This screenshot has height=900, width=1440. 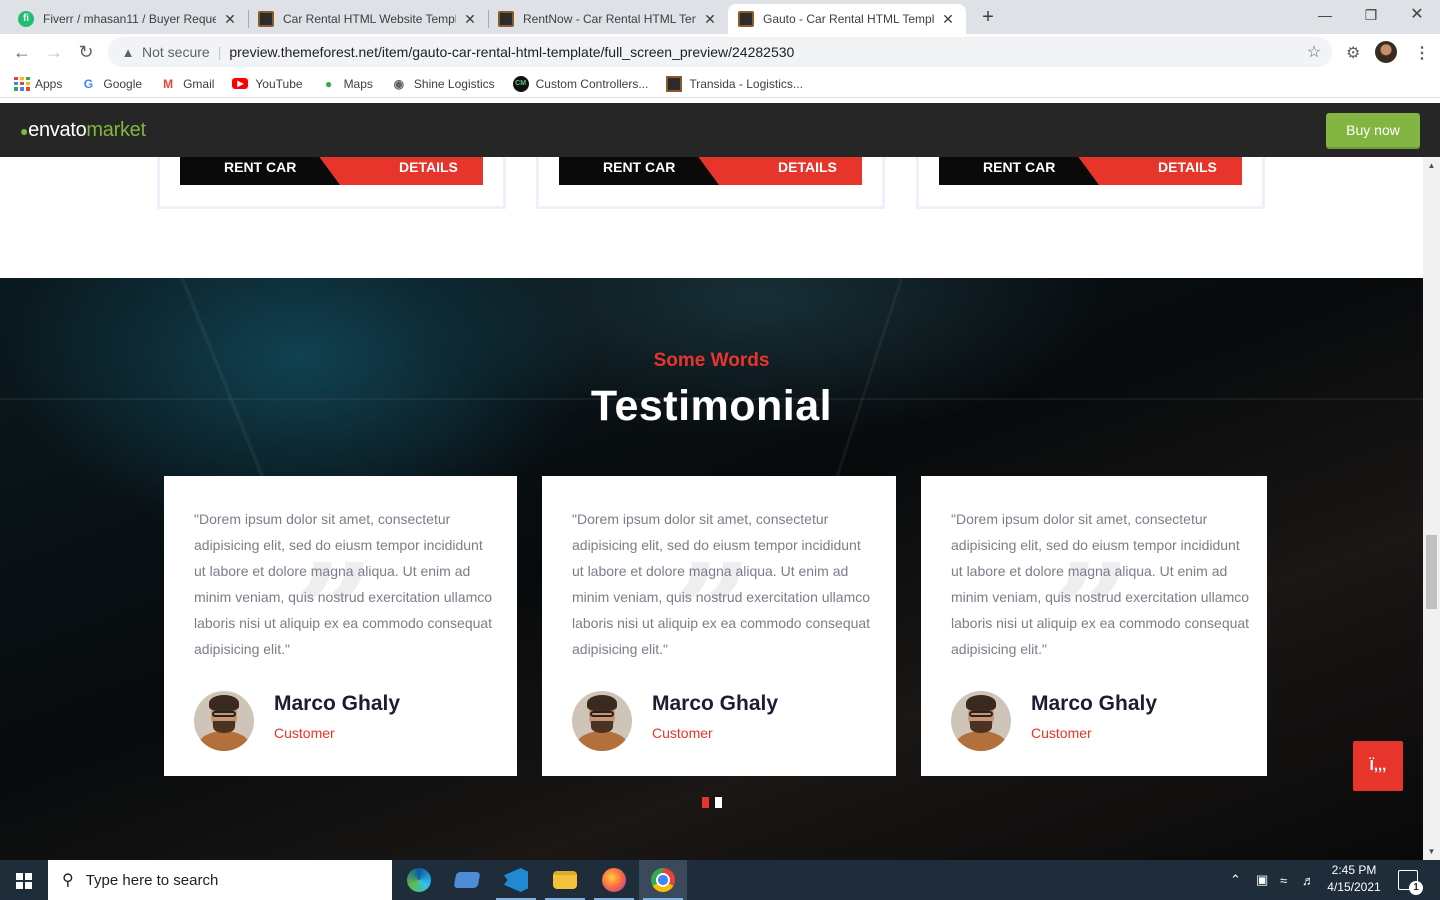 What do you see at coordinates (988, 18) in the screenshot?
I see `new-tab-button: +` at bounding box center [988, 18].